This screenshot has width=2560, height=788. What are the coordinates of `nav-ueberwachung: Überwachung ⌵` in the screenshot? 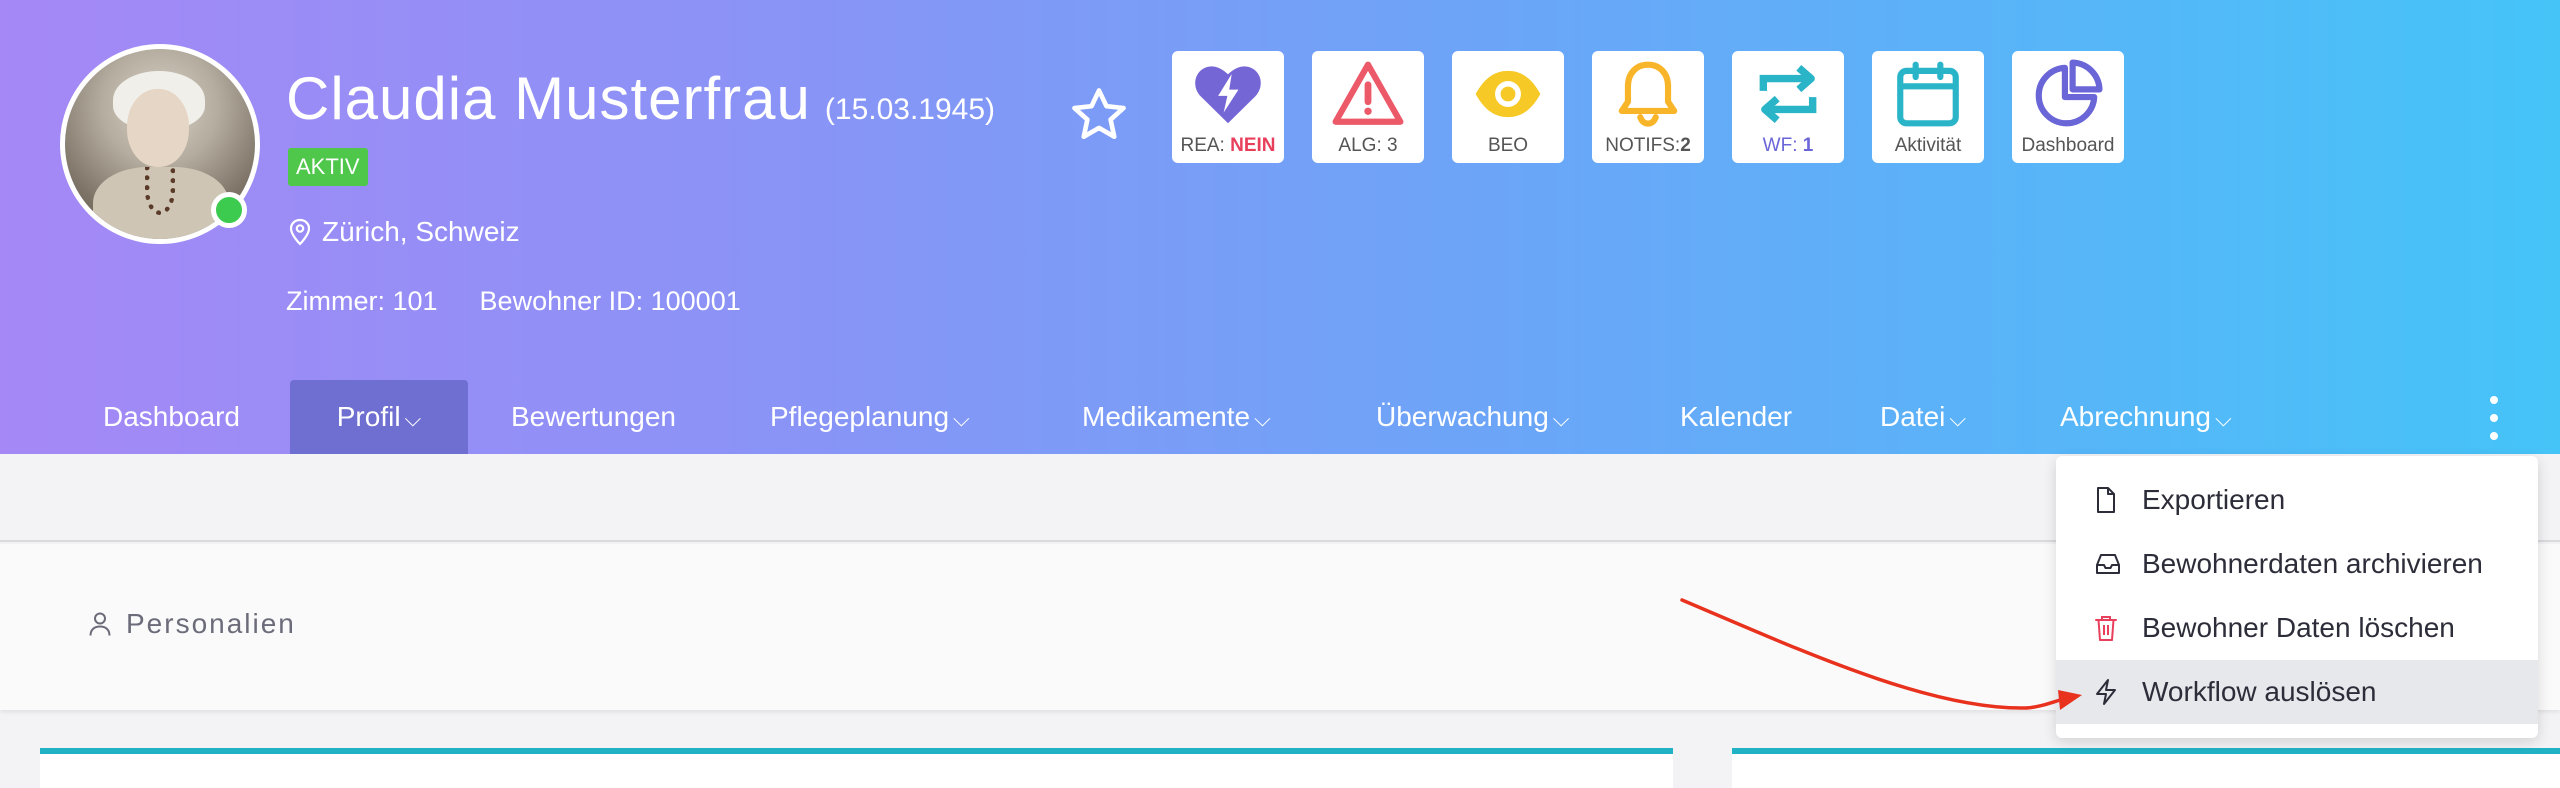 It's located at (1472, 417).